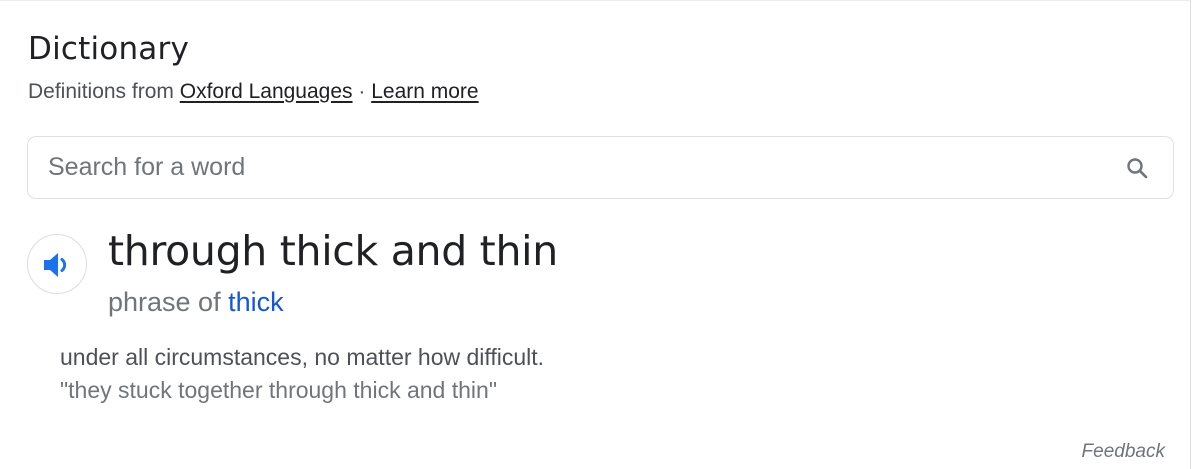 The height and width of the screenshot is (469, 1200). Describe the element at coordinates (164, 302) in the screenshot. I see `phrase-prefix: phrase of` at that location.